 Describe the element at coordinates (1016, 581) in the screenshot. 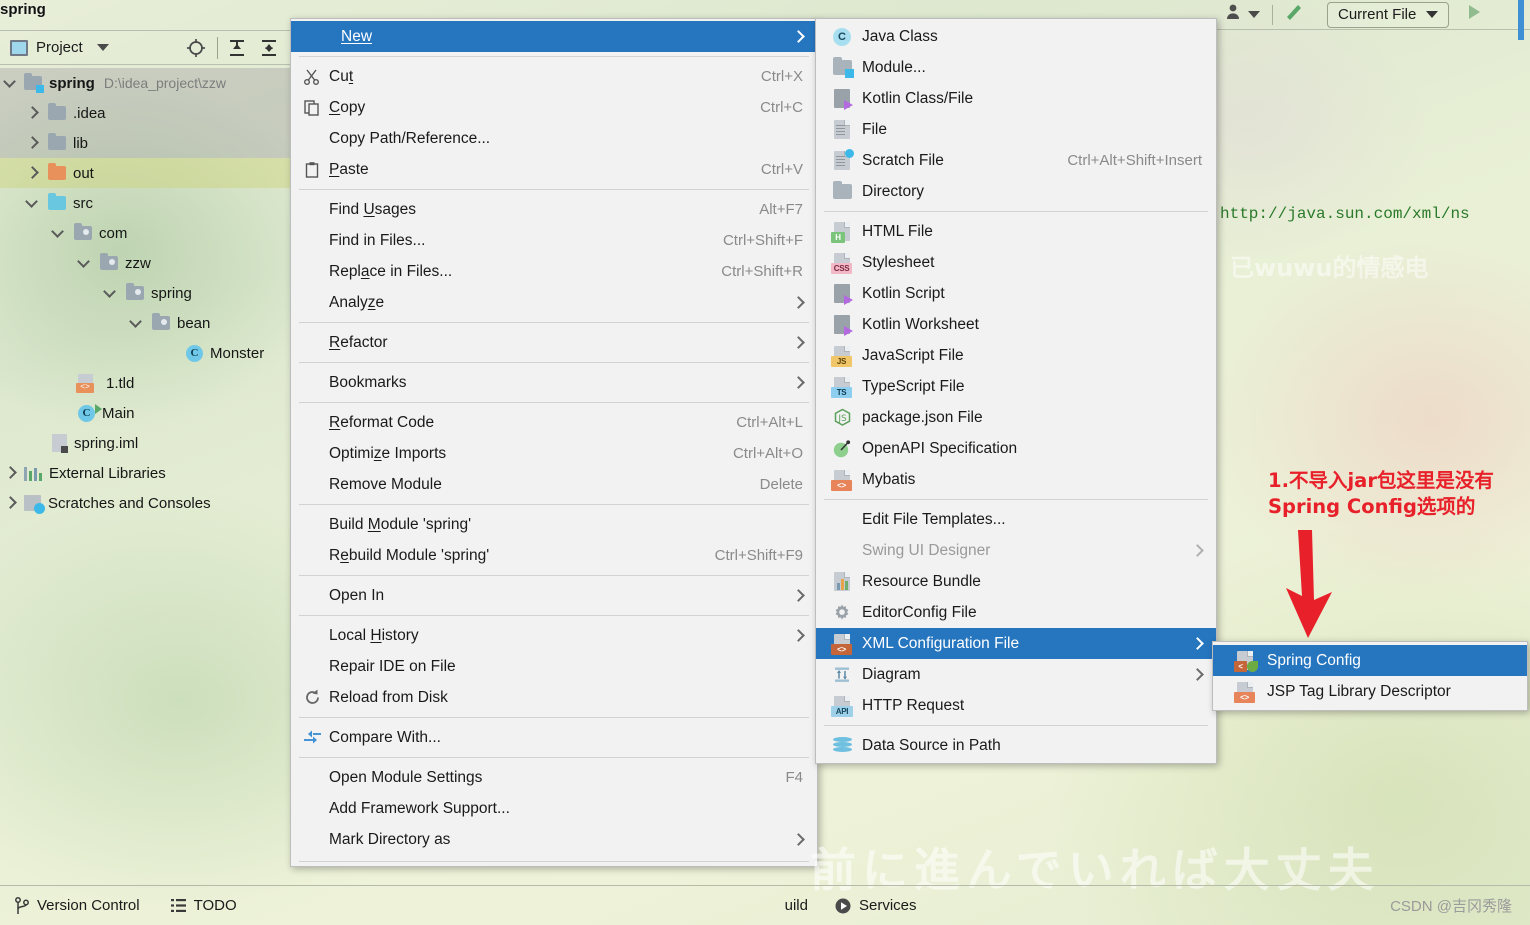

I see `menu-item-resource-bundle: Resource Bundle` at that location.